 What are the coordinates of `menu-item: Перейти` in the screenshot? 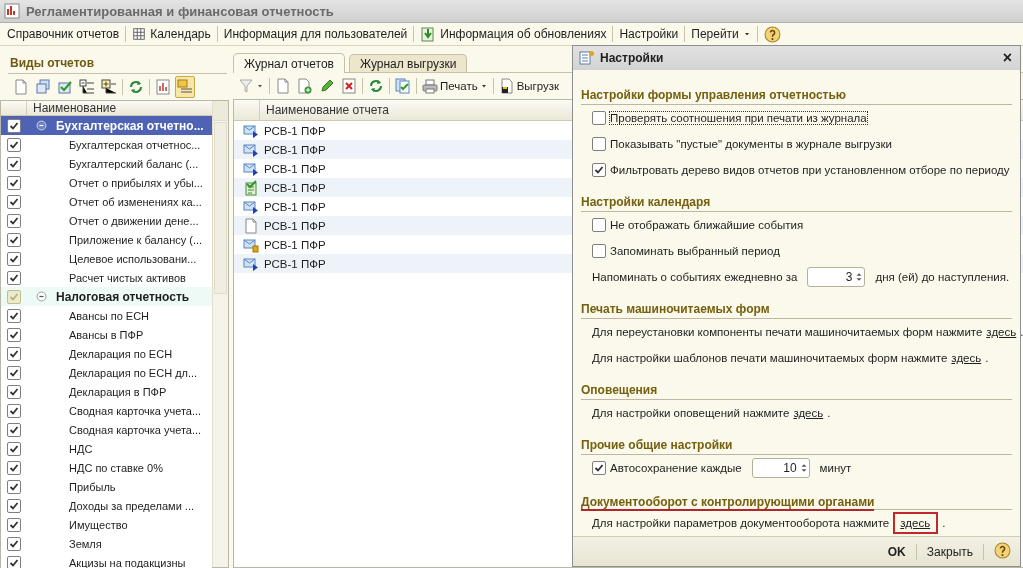 It's located at (721, 34).